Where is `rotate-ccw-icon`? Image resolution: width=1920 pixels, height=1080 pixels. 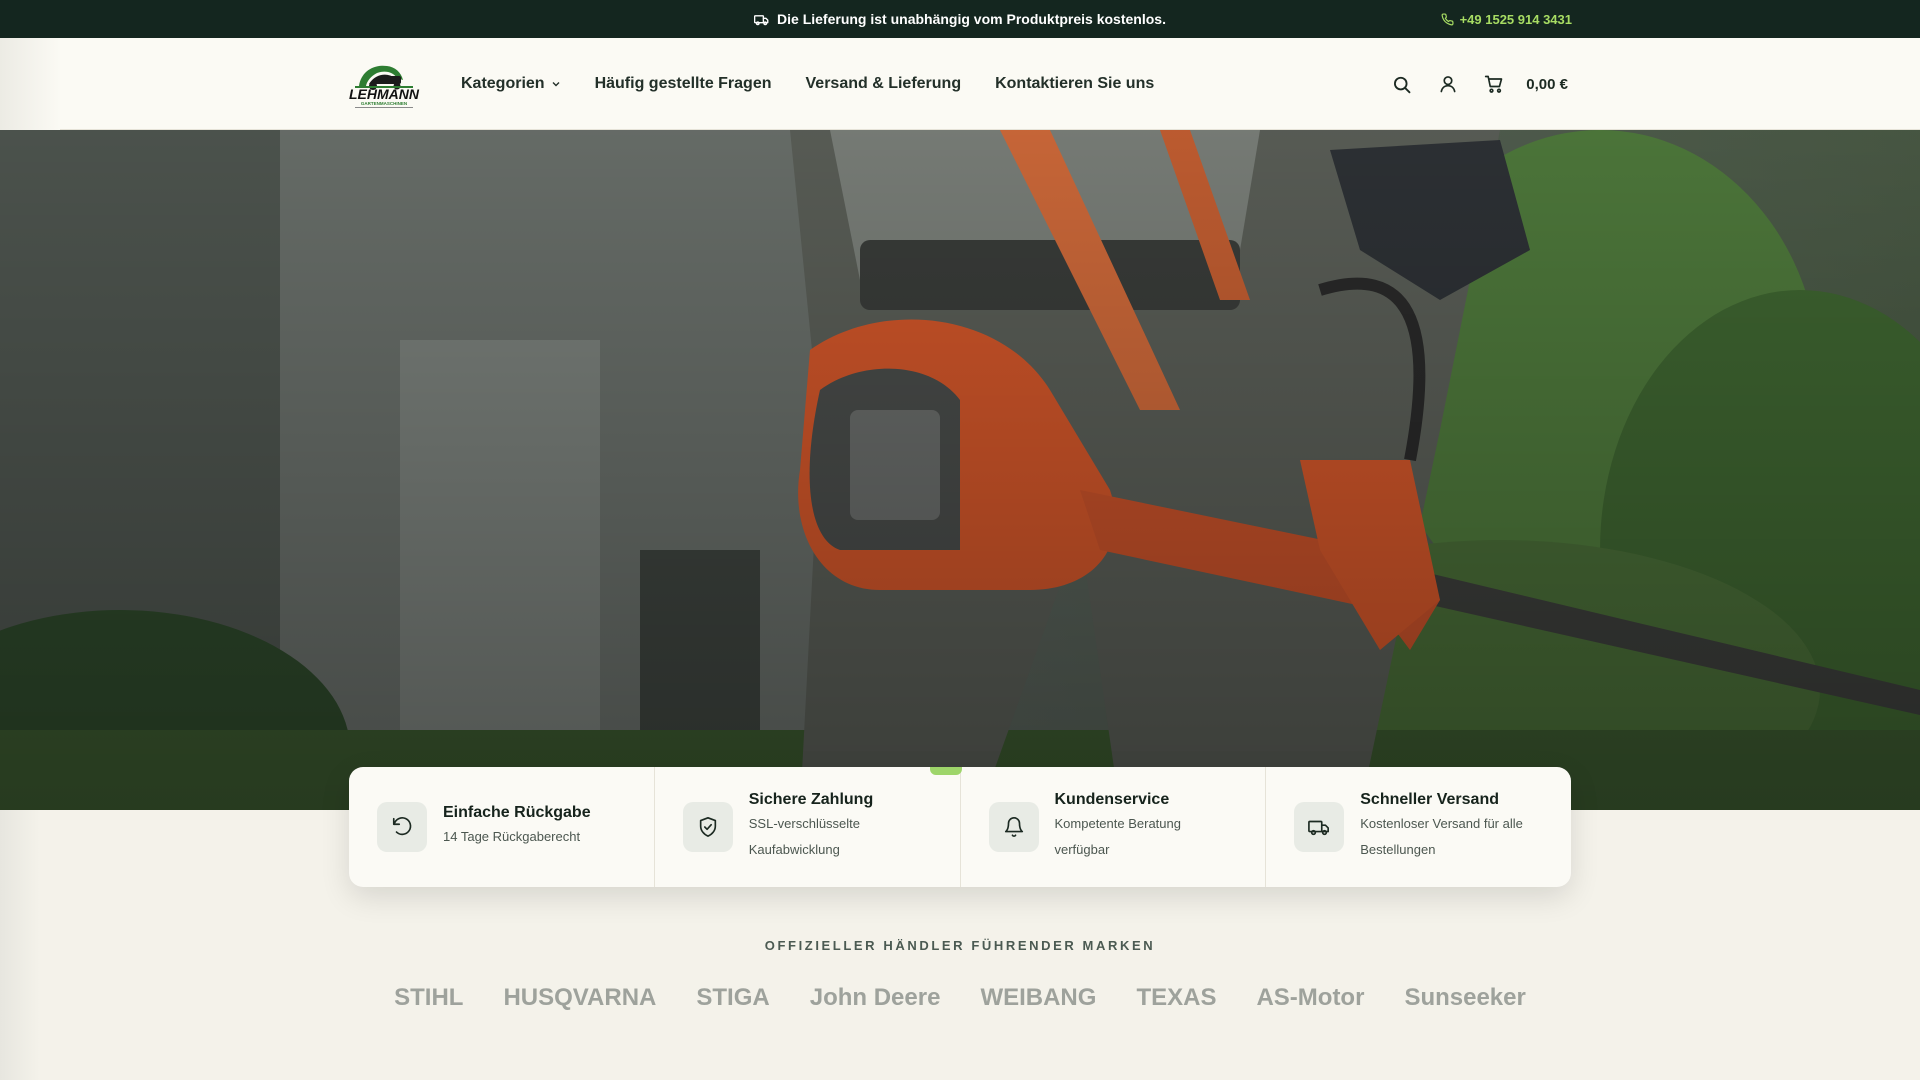
rotate-ccw-icon is located at coordinates (402, 827).